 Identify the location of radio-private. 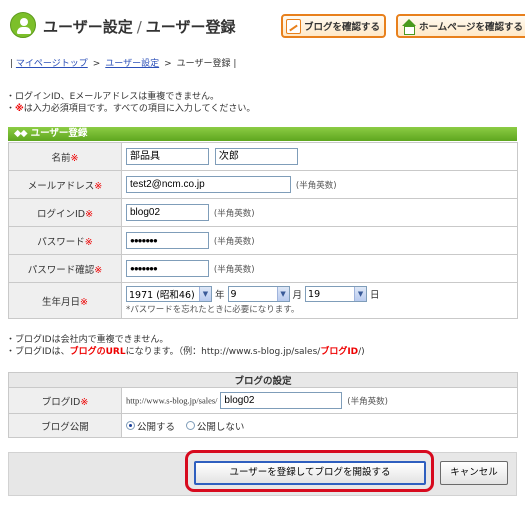
(190, 425).